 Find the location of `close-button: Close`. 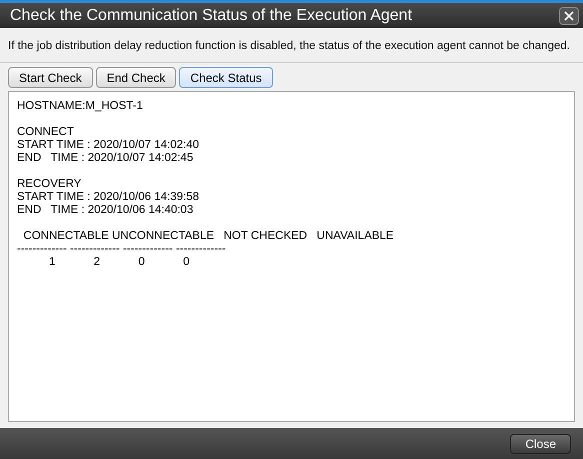

close-button: Close is located at coordinates (540, 444).